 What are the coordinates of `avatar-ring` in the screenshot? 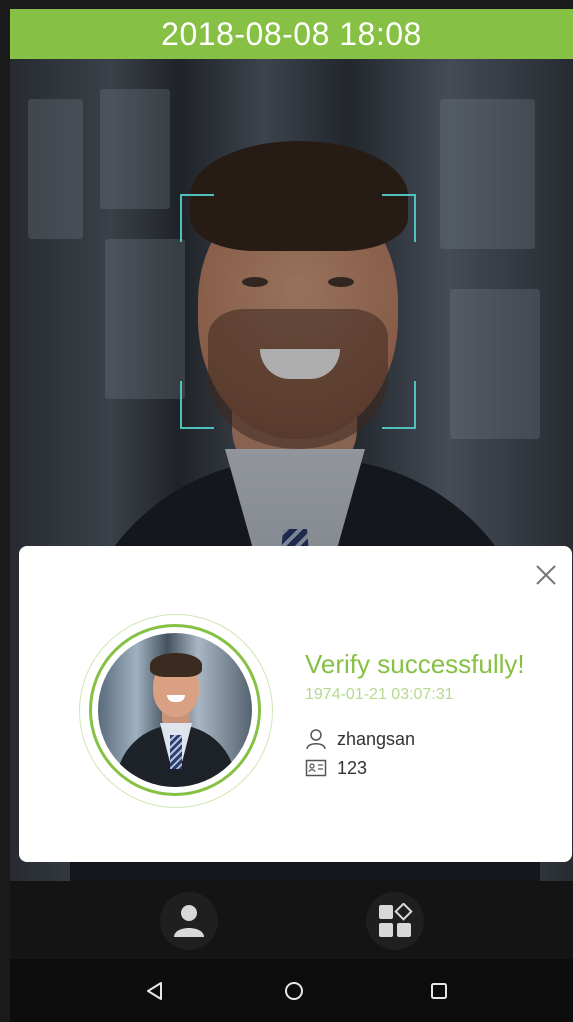 It's located at (175, 710).